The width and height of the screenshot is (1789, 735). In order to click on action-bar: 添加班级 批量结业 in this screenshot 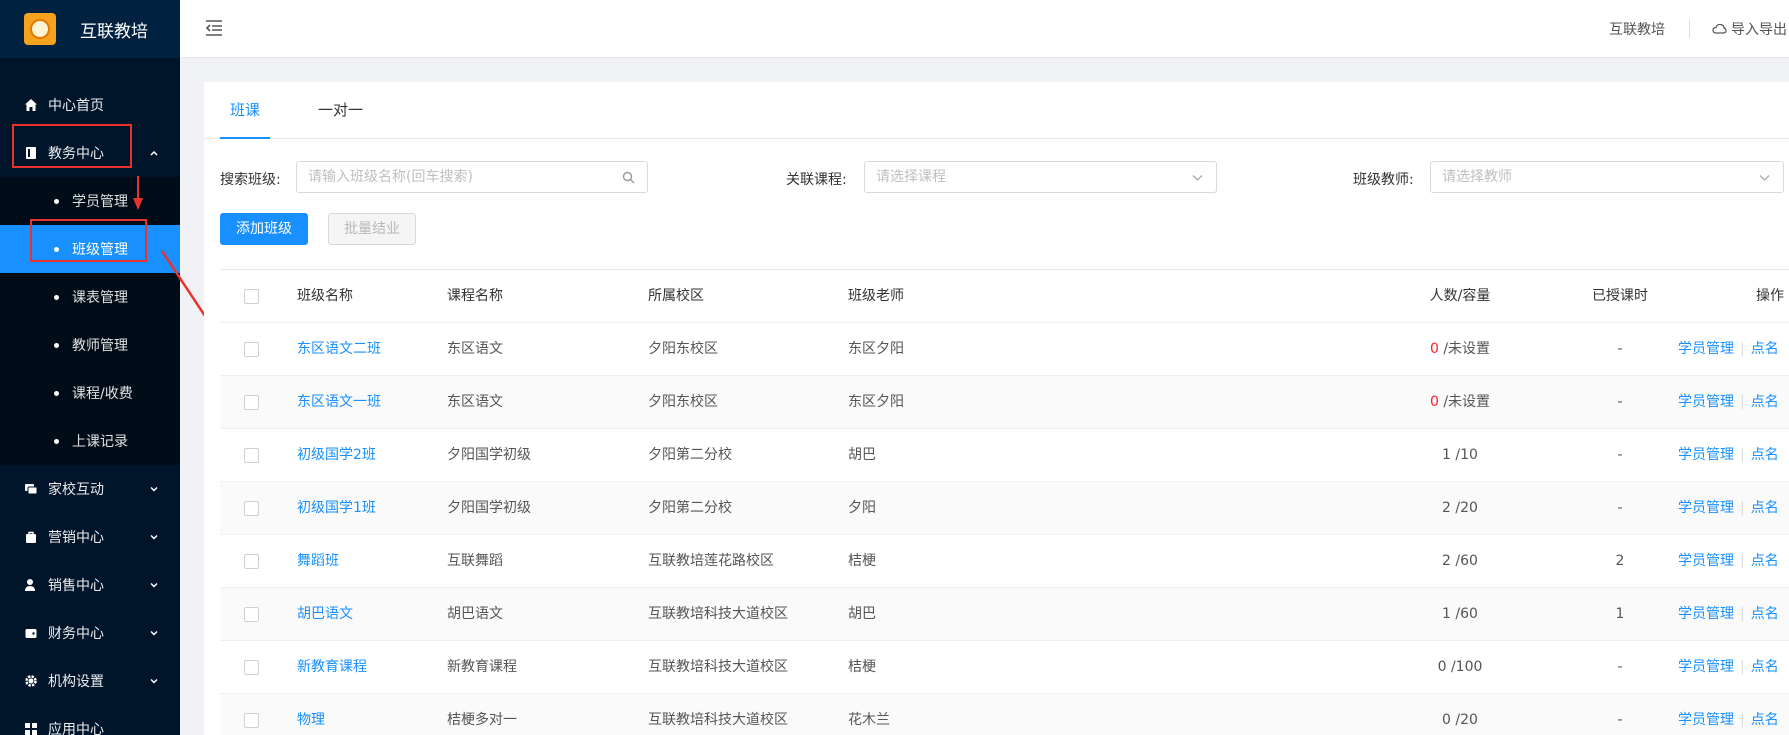, I will do `click(996, 229)`.